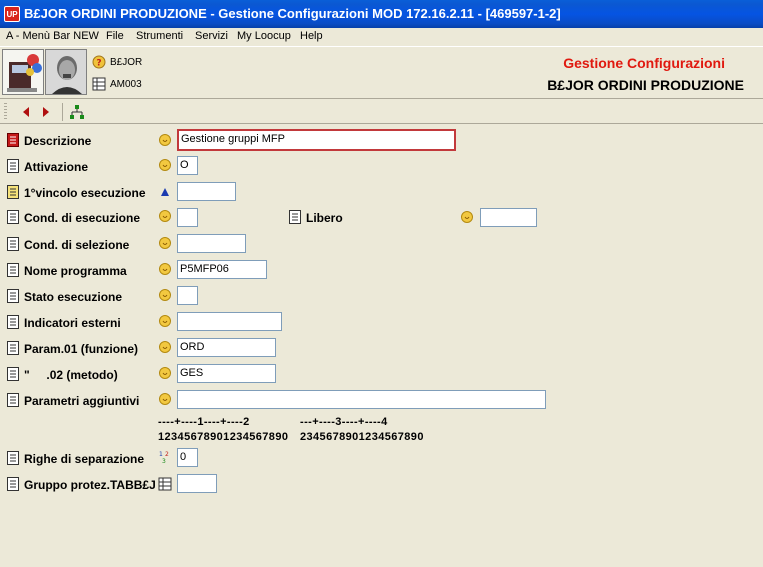 The image size is (763, 567). What do you see at coordinates (12, 14) in the screenshot?
I see `app-icon: UP` at bounding box center [12, 14].